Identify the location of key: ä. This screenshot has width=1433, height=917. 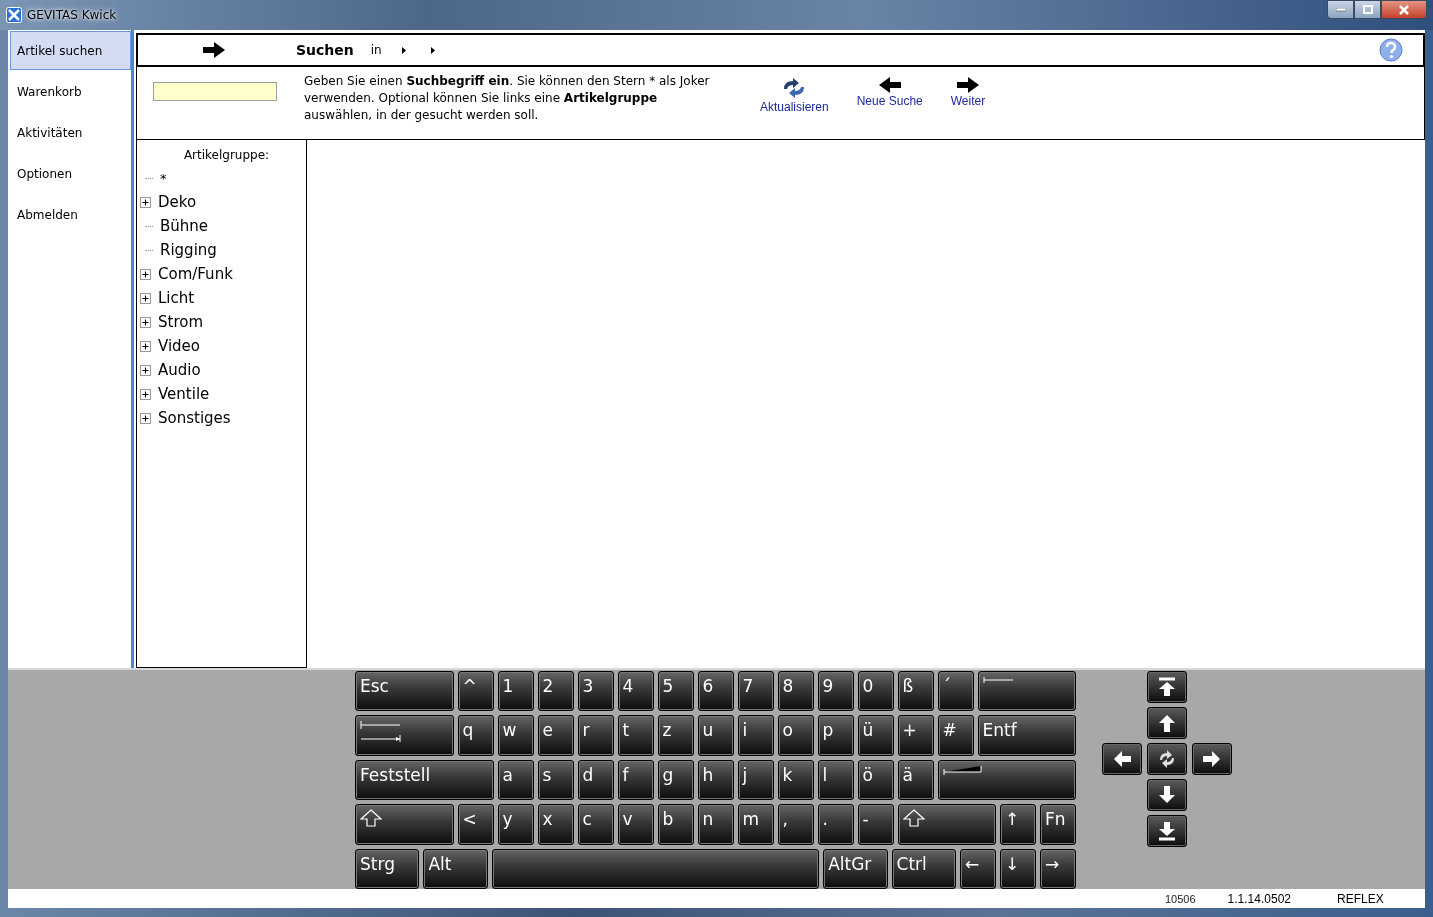
(915, 780).